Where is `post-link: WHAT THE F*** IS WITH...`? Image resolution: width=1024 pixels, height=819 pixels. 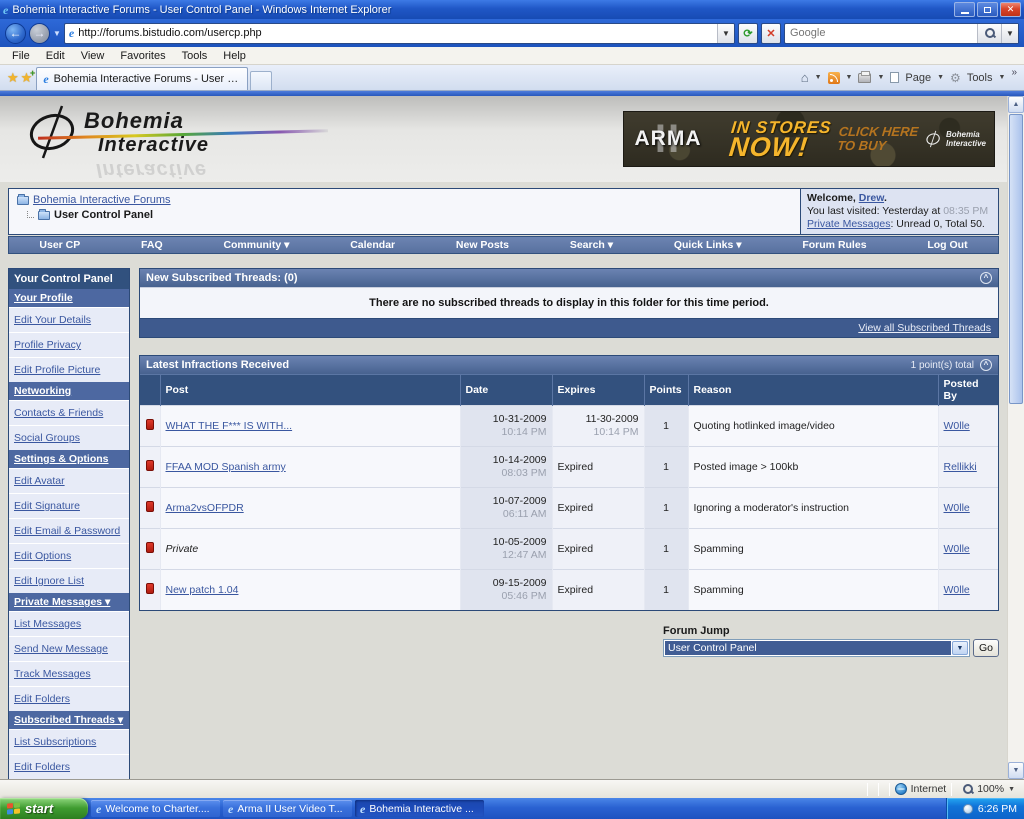
post-link: WHAT THE F*** IS WITH... is located at coordinates (229, 426).